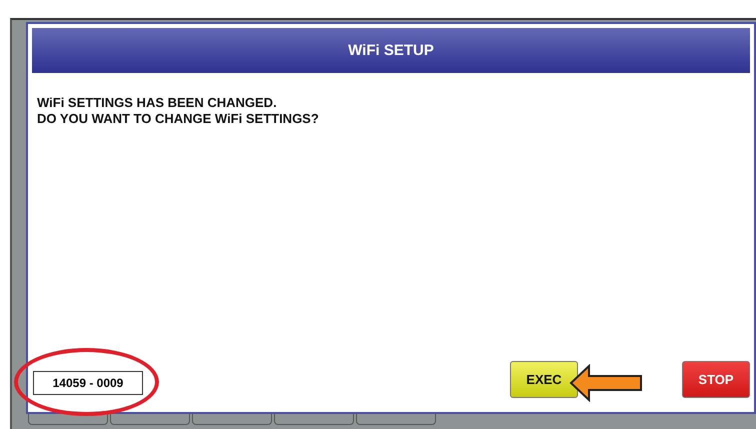  What do you see at coordinates (606, 383) in the screenshot?
I see `arrow-icon` at bounding box center [606, 383].